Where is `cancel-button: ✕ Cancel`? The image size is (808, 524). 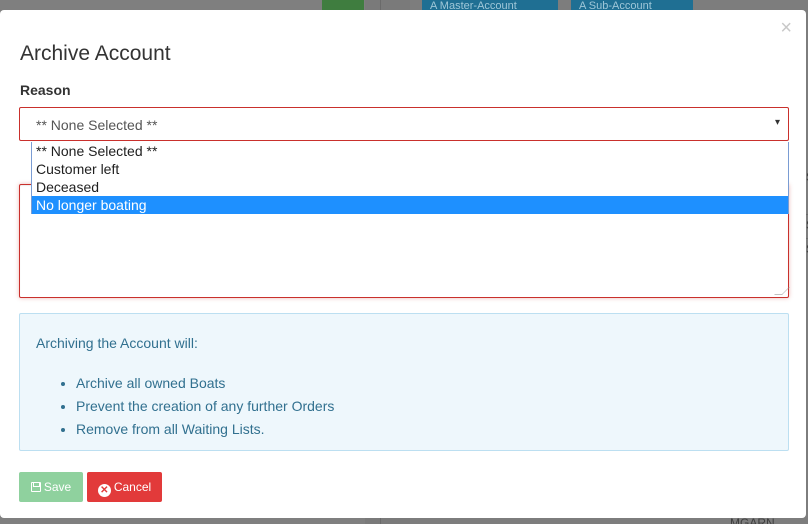
cancel-button: ✕ Cancel is located at coordinates (124, 487).